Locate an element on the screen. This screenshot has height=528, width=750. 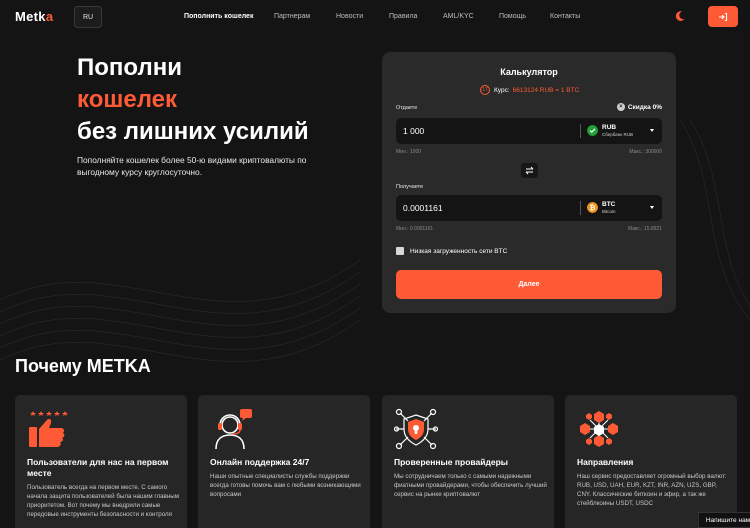
receive-currency-name: Bitcoin is located at coordinates (609, 211).